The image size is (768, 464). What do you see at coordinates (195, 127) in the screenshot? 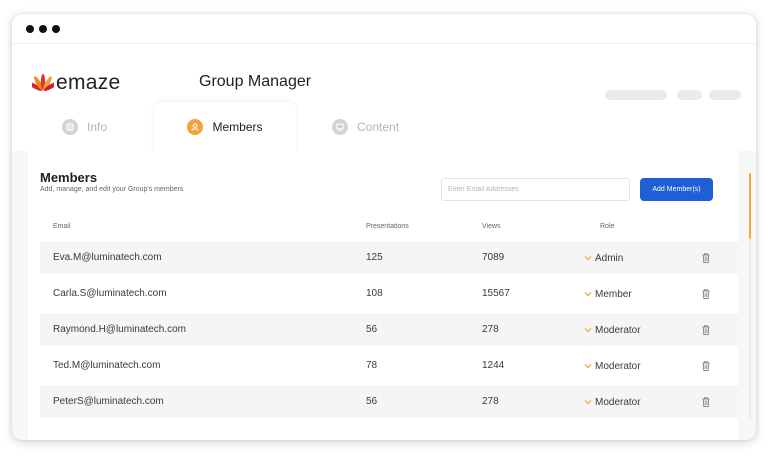
I see `members-icon` at bounding box center [195, 127].